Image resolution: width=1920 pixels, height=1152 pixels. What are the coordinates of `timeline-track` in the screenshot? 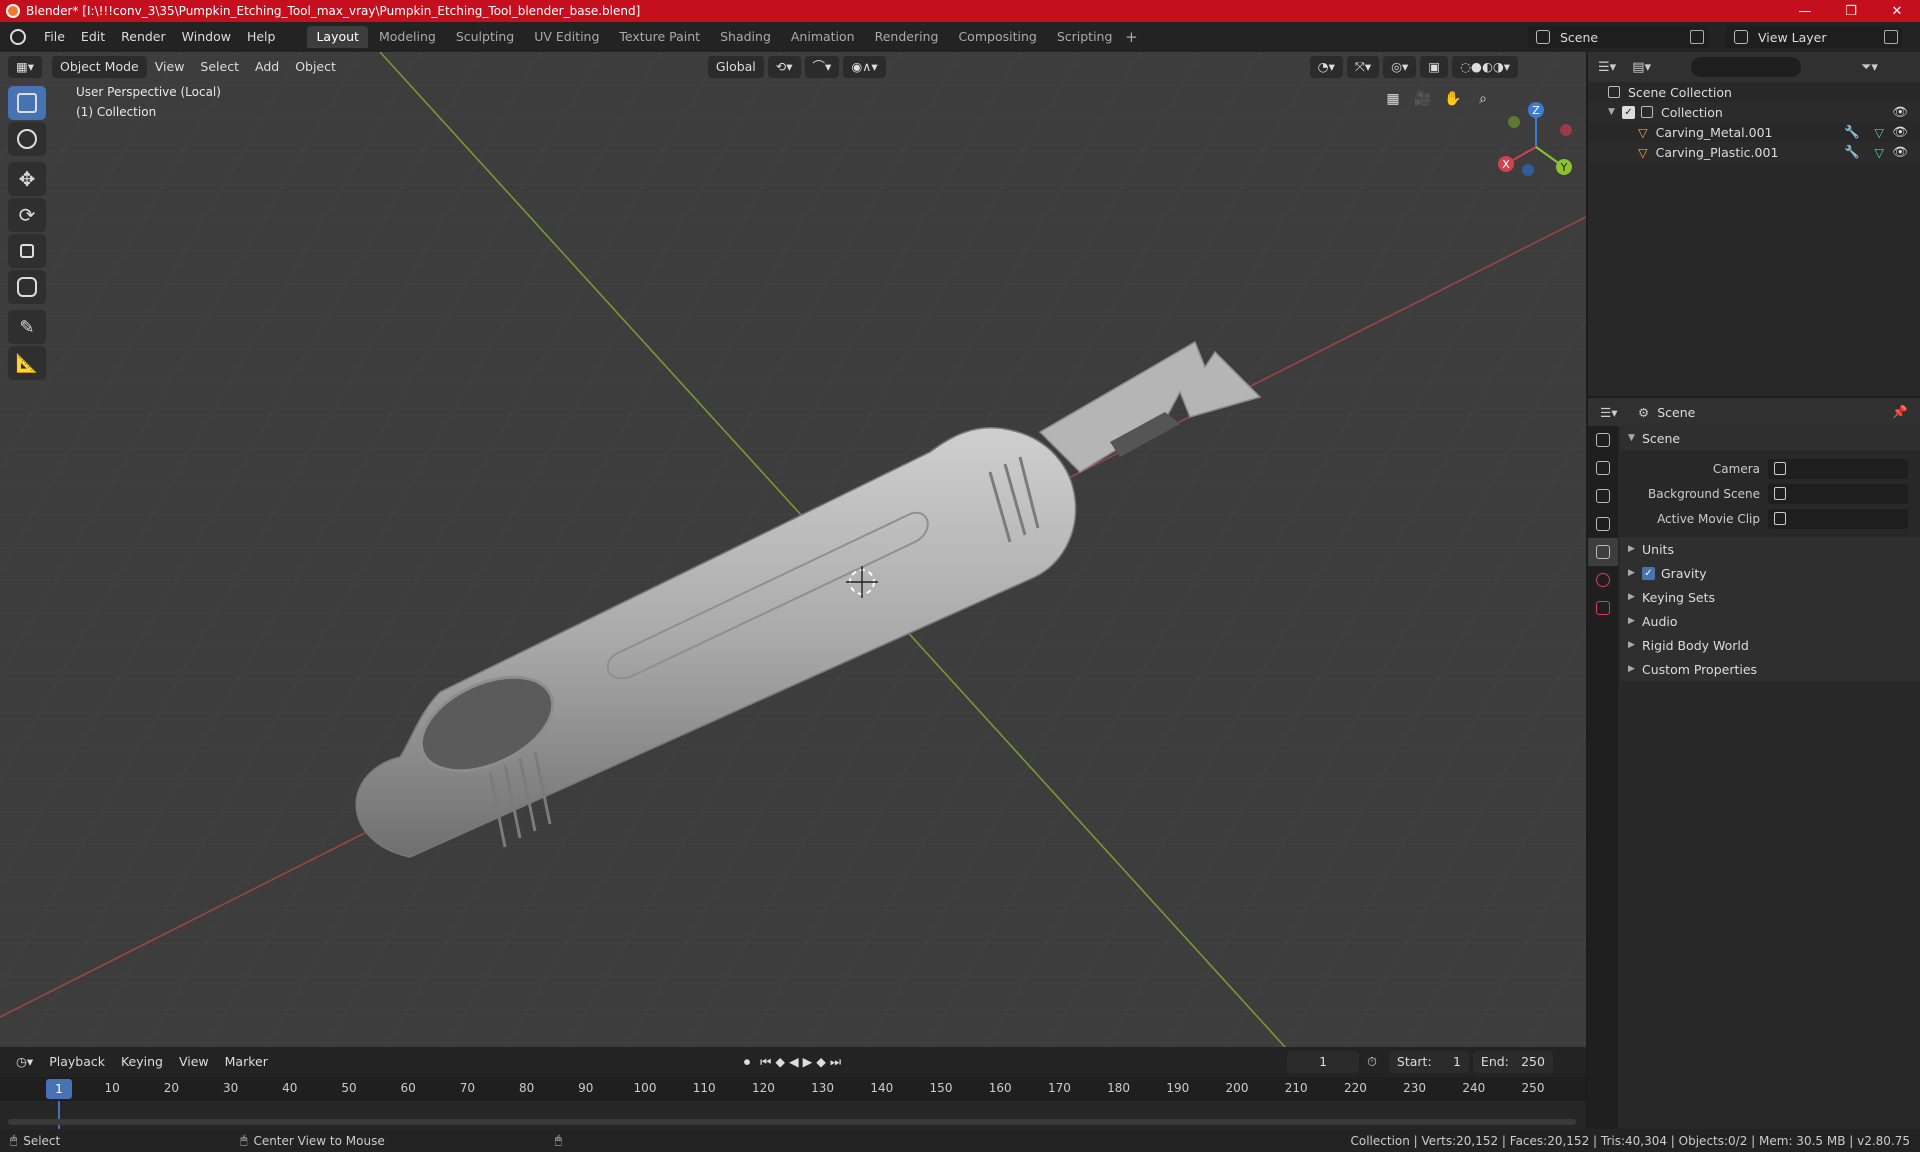 It's located at (793, 1115).